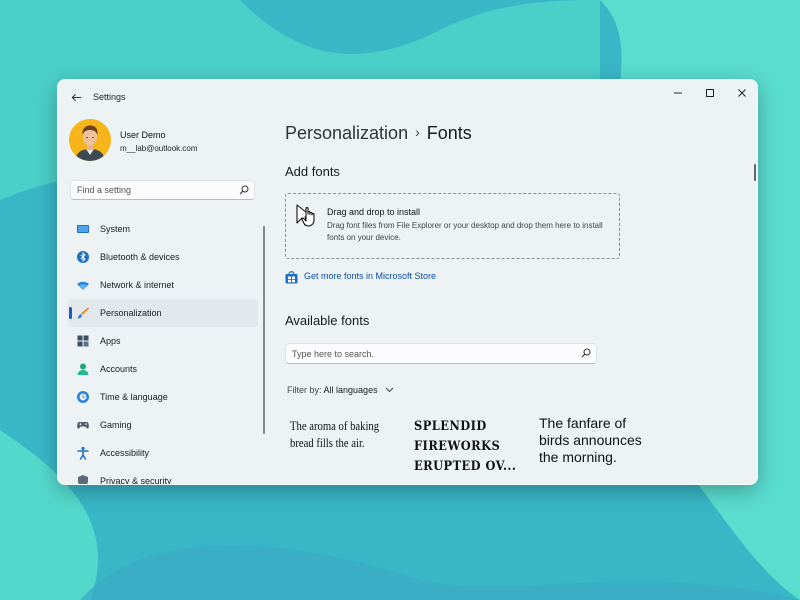 This screenshot has width=800, height=600. I want to click on minimize-icon, so click(678, 93).